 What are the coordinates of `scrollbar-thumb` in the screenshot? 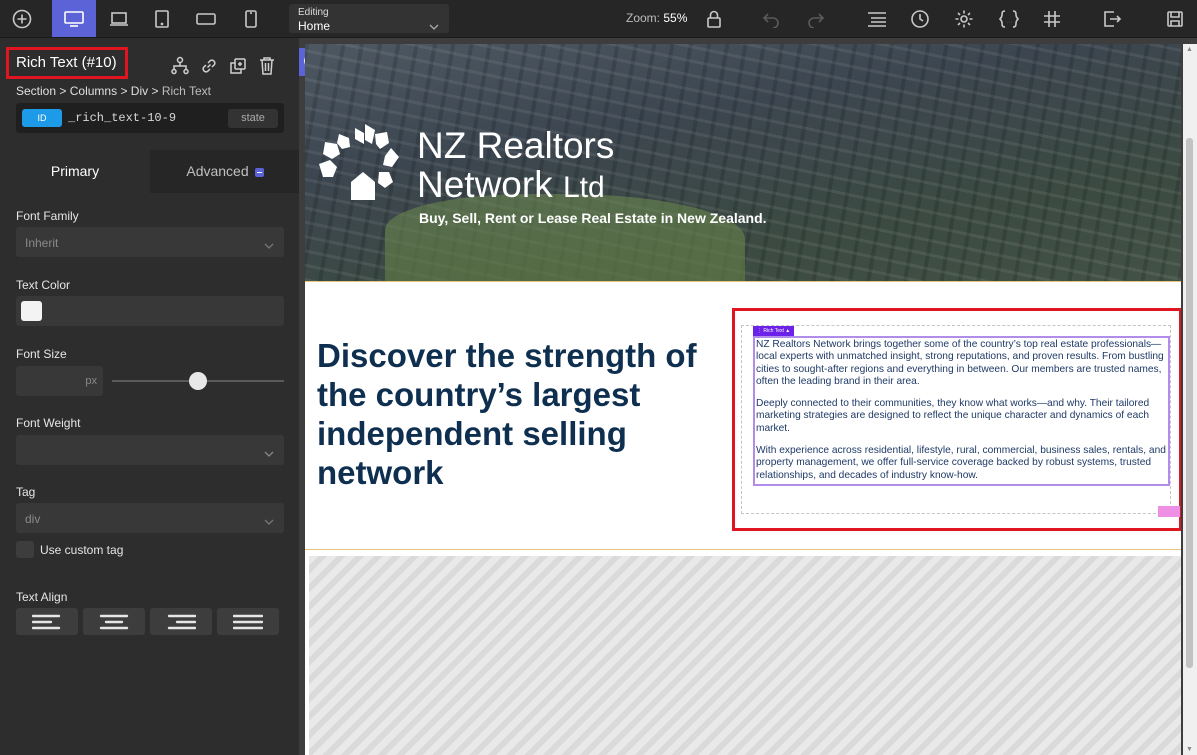 It's located at (1189, 403).